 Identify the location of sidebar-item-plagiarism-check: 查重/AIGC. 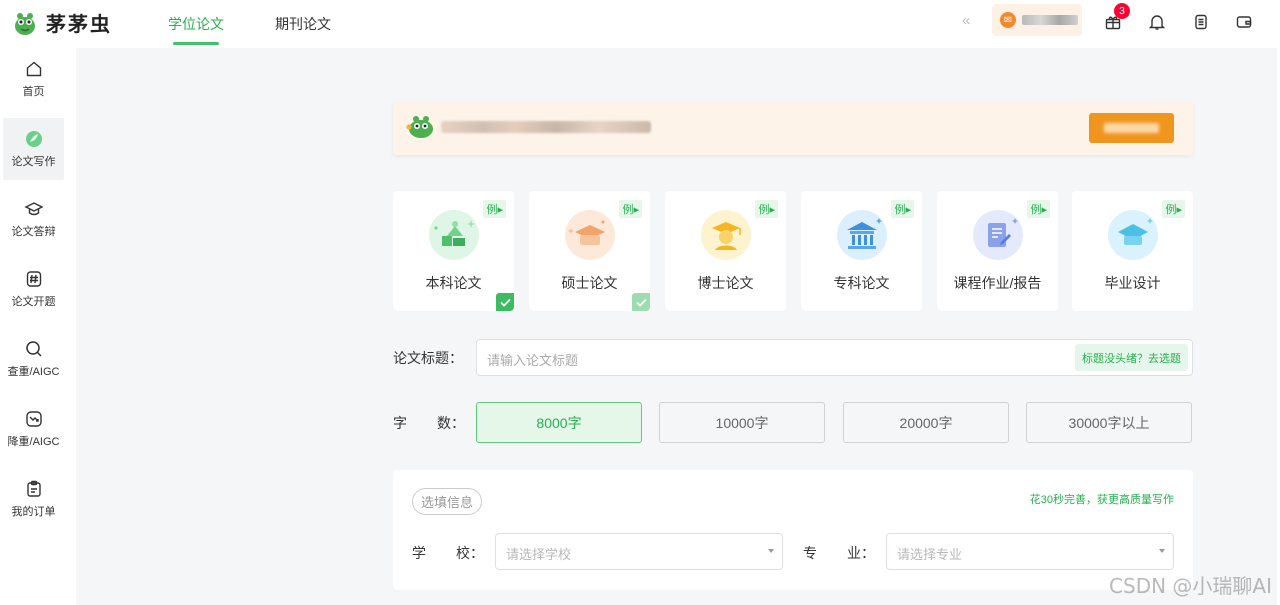
(33, 359).